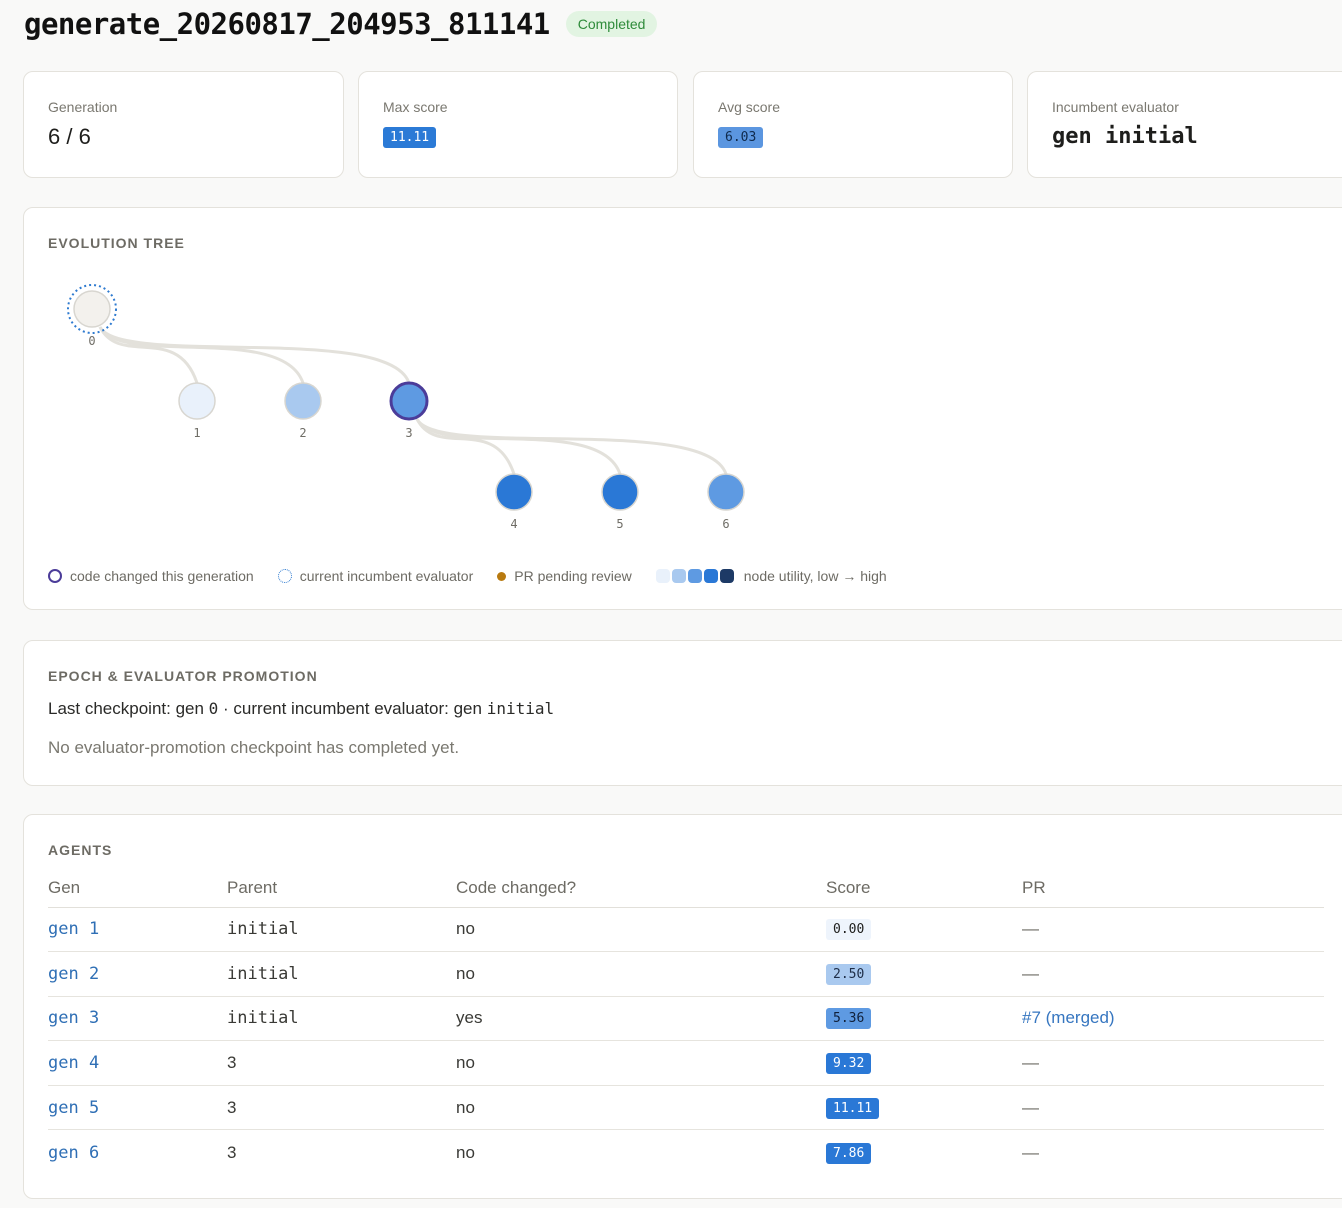 This screenshot has width=1342, height=1208. I want to click on agents-header-row: Gen Parent Code changed? Score PR, so click(686, 888).